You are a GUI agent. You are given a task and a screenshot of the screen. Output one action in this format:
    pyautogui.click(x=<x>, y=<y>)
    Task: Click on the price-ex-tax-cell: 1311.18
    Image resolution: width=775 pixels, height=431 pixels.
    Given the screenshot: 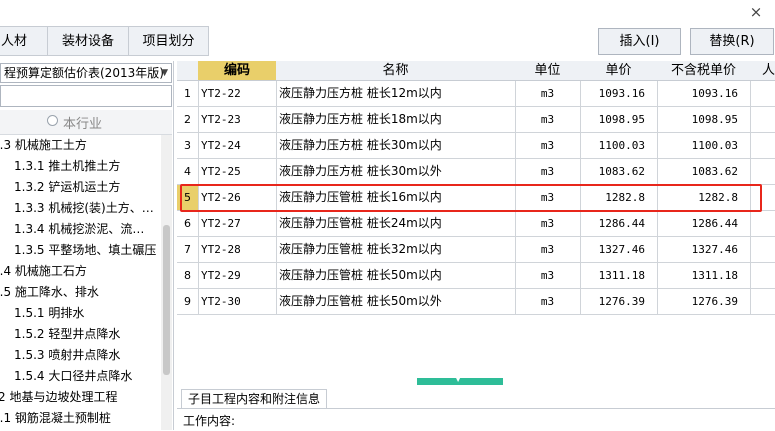 What is the action you would take?
    pyautogui.click(x=704, y=276)
    